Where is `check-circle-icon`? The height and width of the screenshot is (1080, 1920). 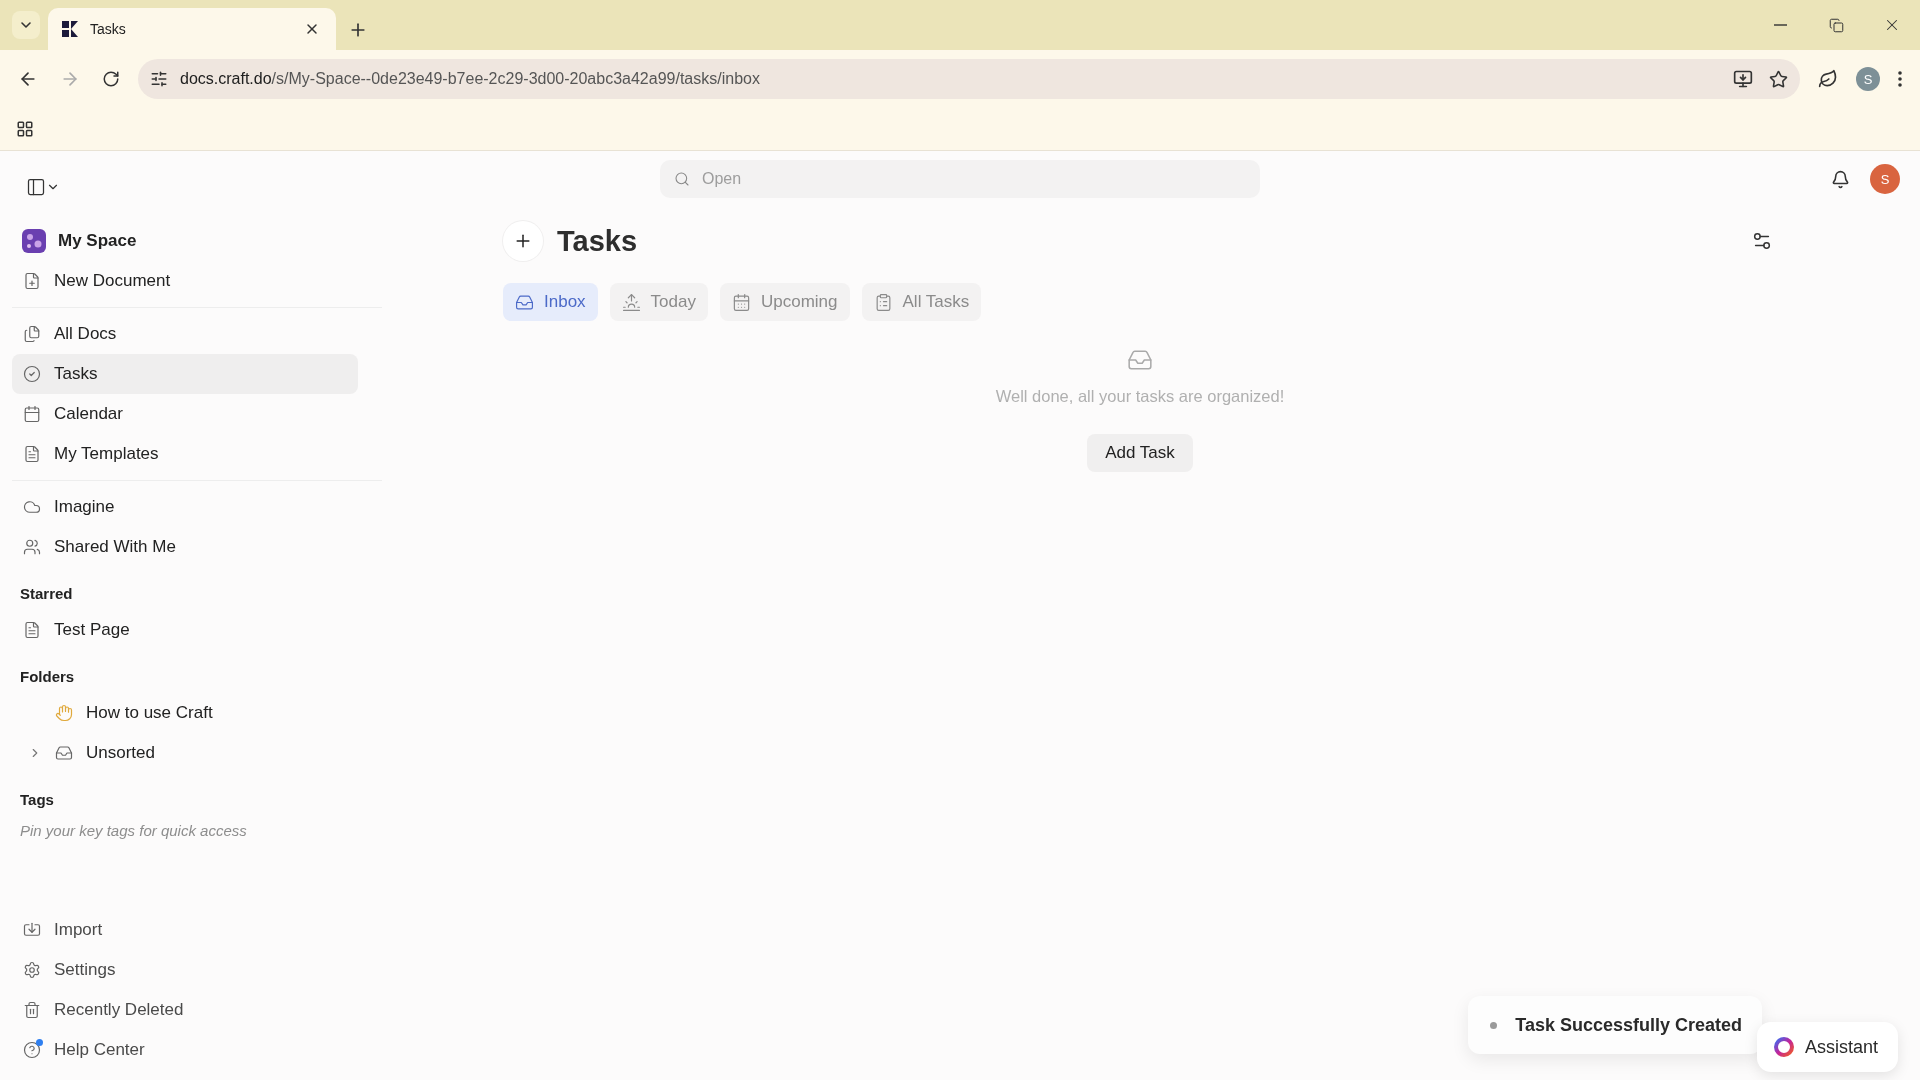 check-circle-icon is located at coordinates (32, 374).